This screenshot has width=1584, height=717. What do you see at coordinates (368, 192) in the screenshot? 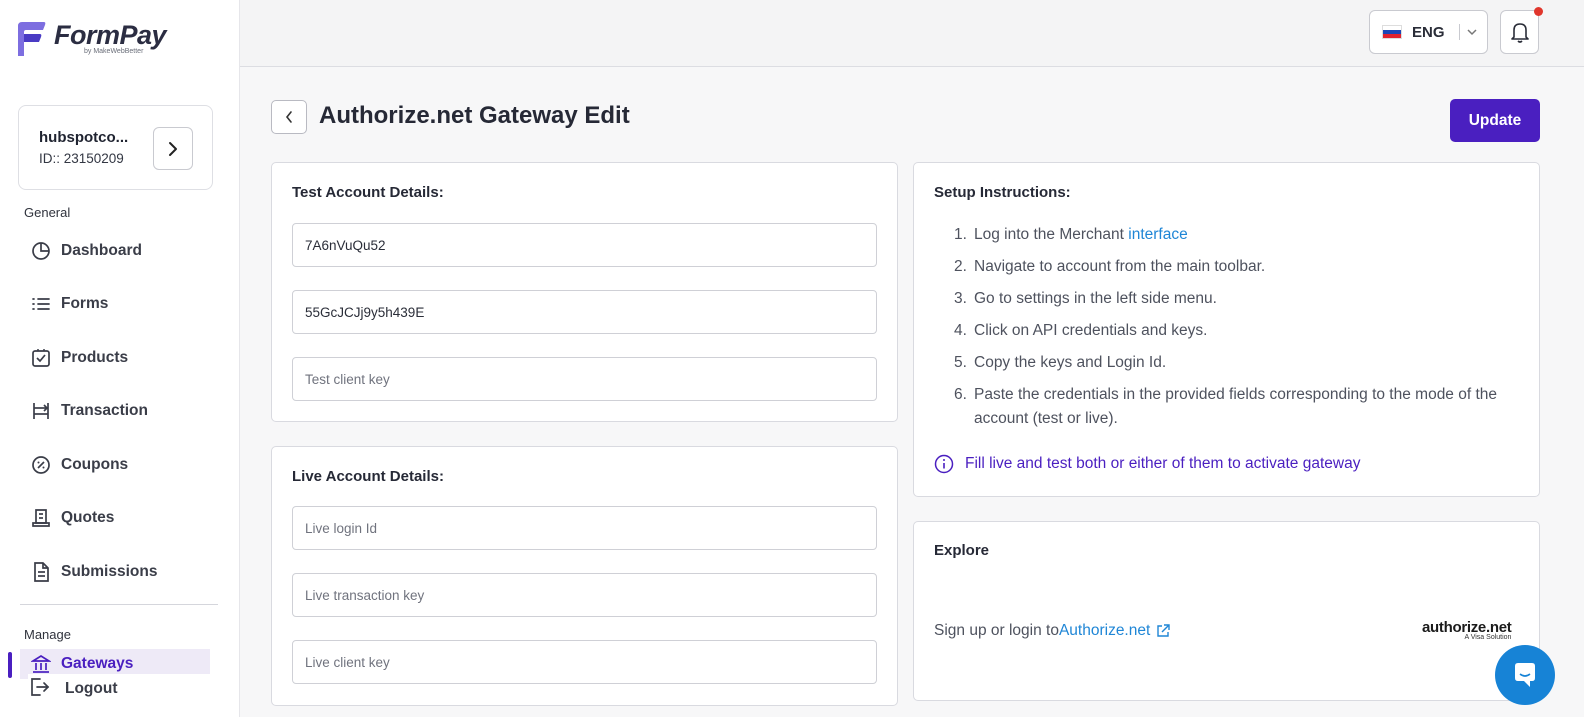
I see `test-account-title: Test Account Details:` at bounding box center [368, 192].